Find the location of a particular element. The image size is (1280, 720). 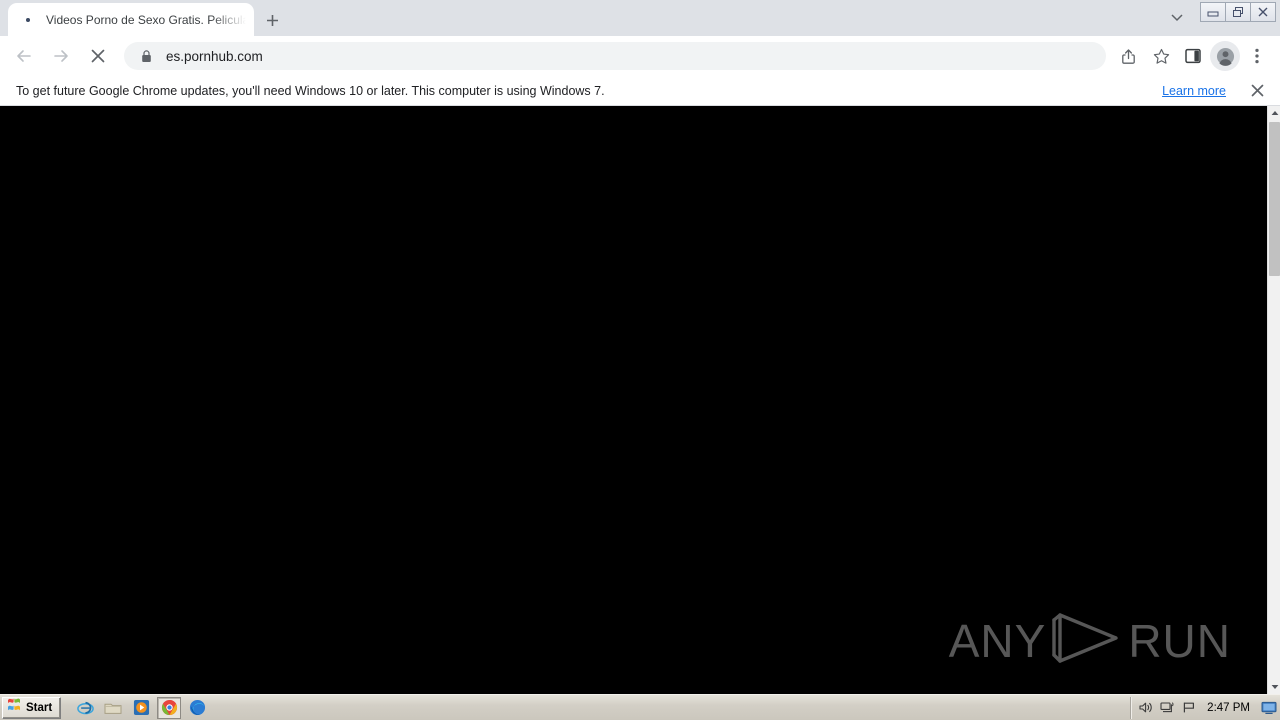

star-icon is located at coordinates (1161, 56).